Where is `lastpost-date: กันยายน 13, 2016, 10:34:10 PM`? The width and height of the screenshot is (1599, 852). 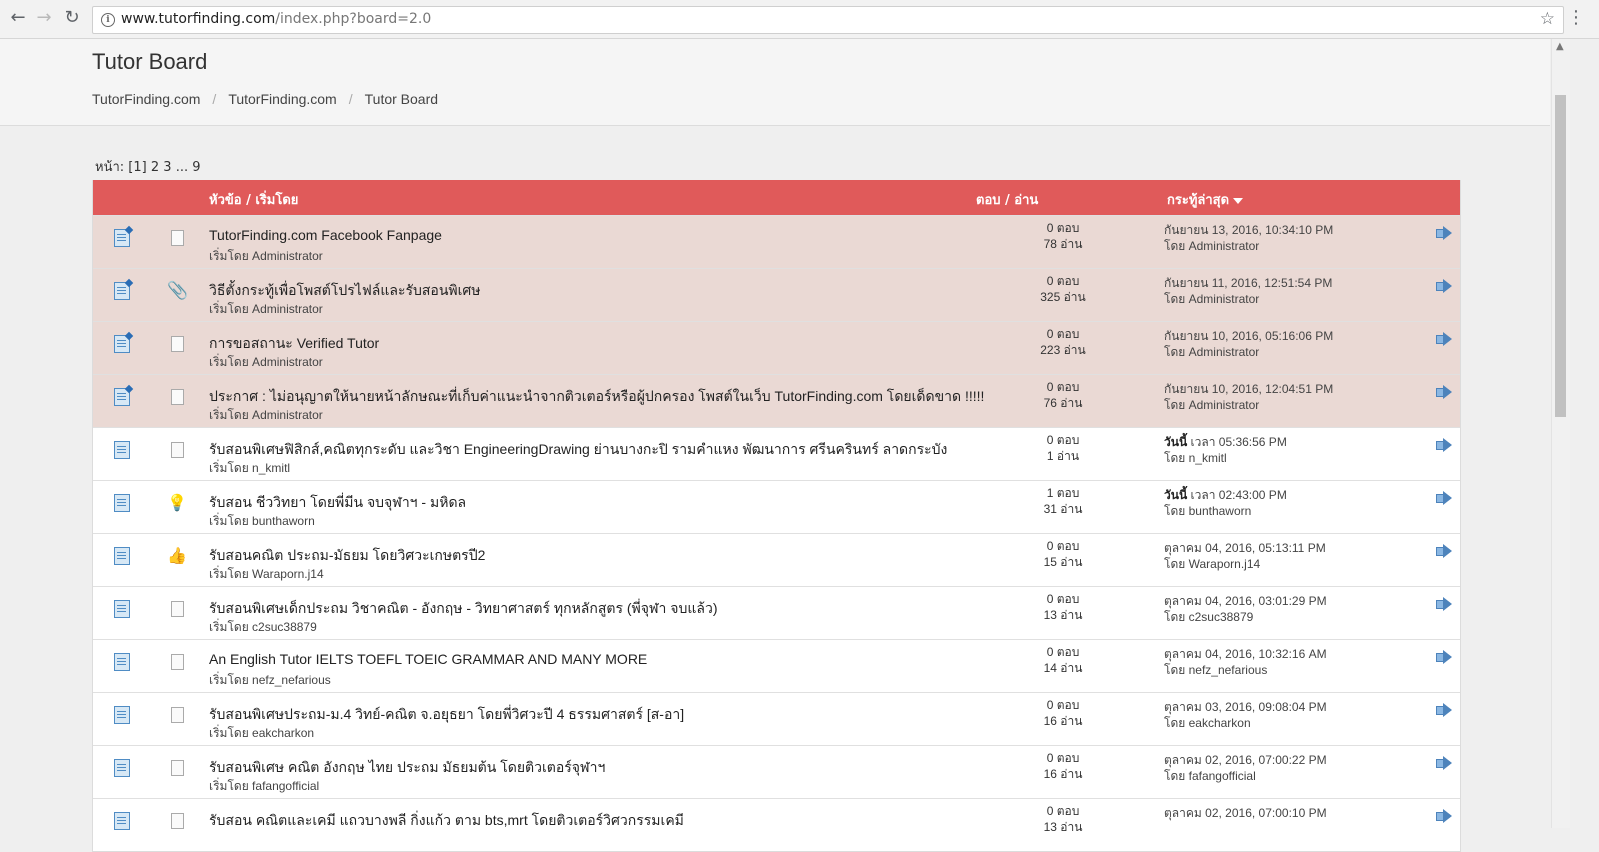 lastpost-date: กันยายน 13, 2016, 10:34:10 PM is located at coordinates (1248, 230).